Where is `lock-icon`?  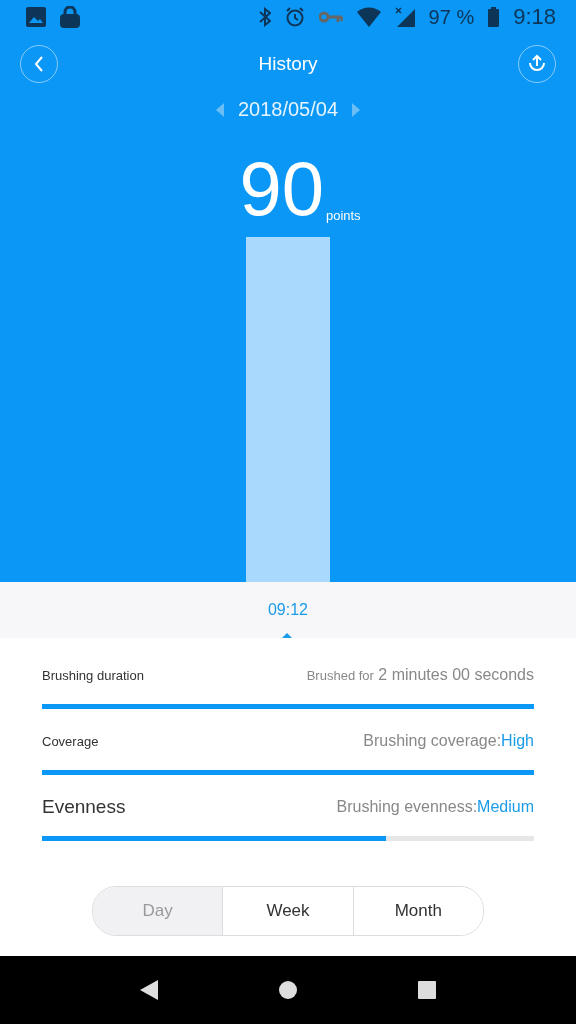
lock-icon is located at coordinates (70, 17).